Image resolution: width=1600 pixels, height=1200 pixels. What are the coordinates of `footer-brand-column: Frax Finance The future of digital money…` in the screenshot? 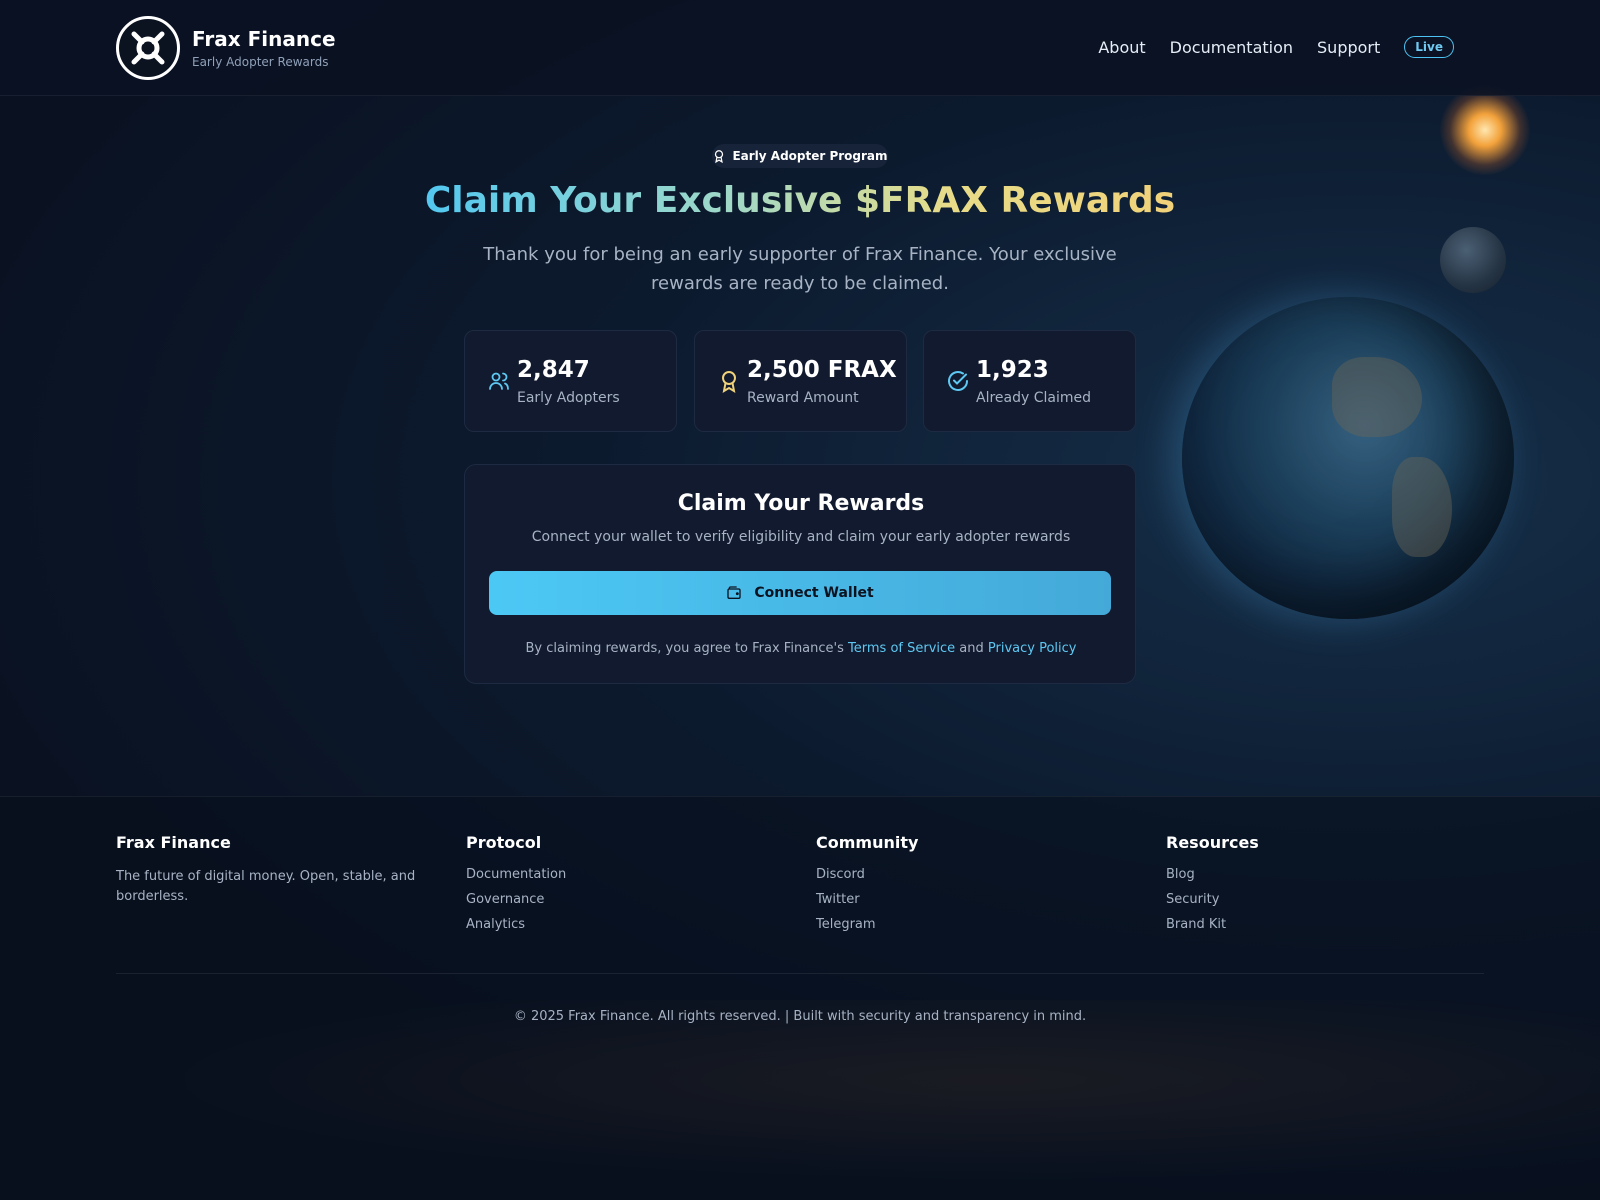 It's located at (276, 870).